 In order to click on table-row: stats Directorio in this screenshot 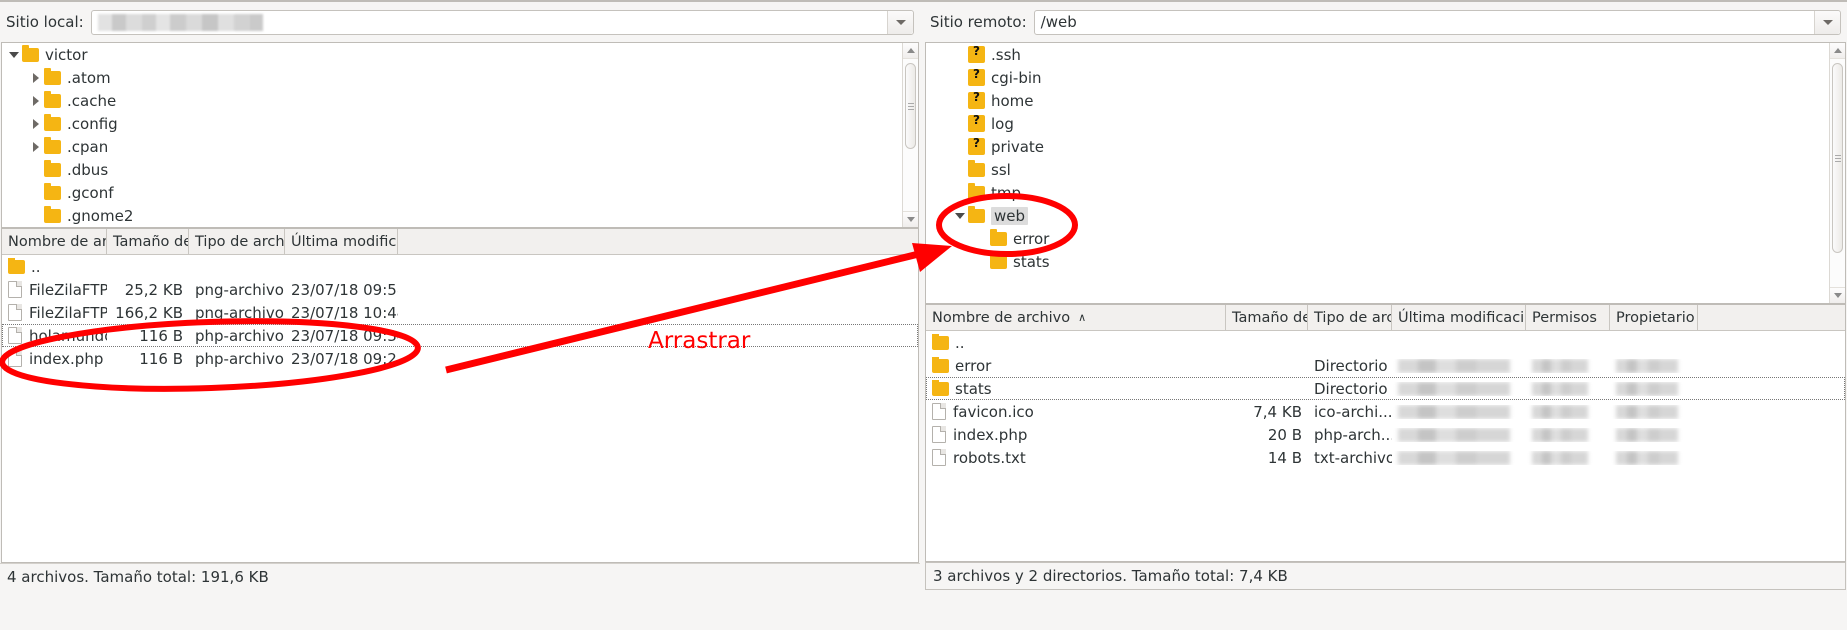, I will do `click(1385, 388)`.